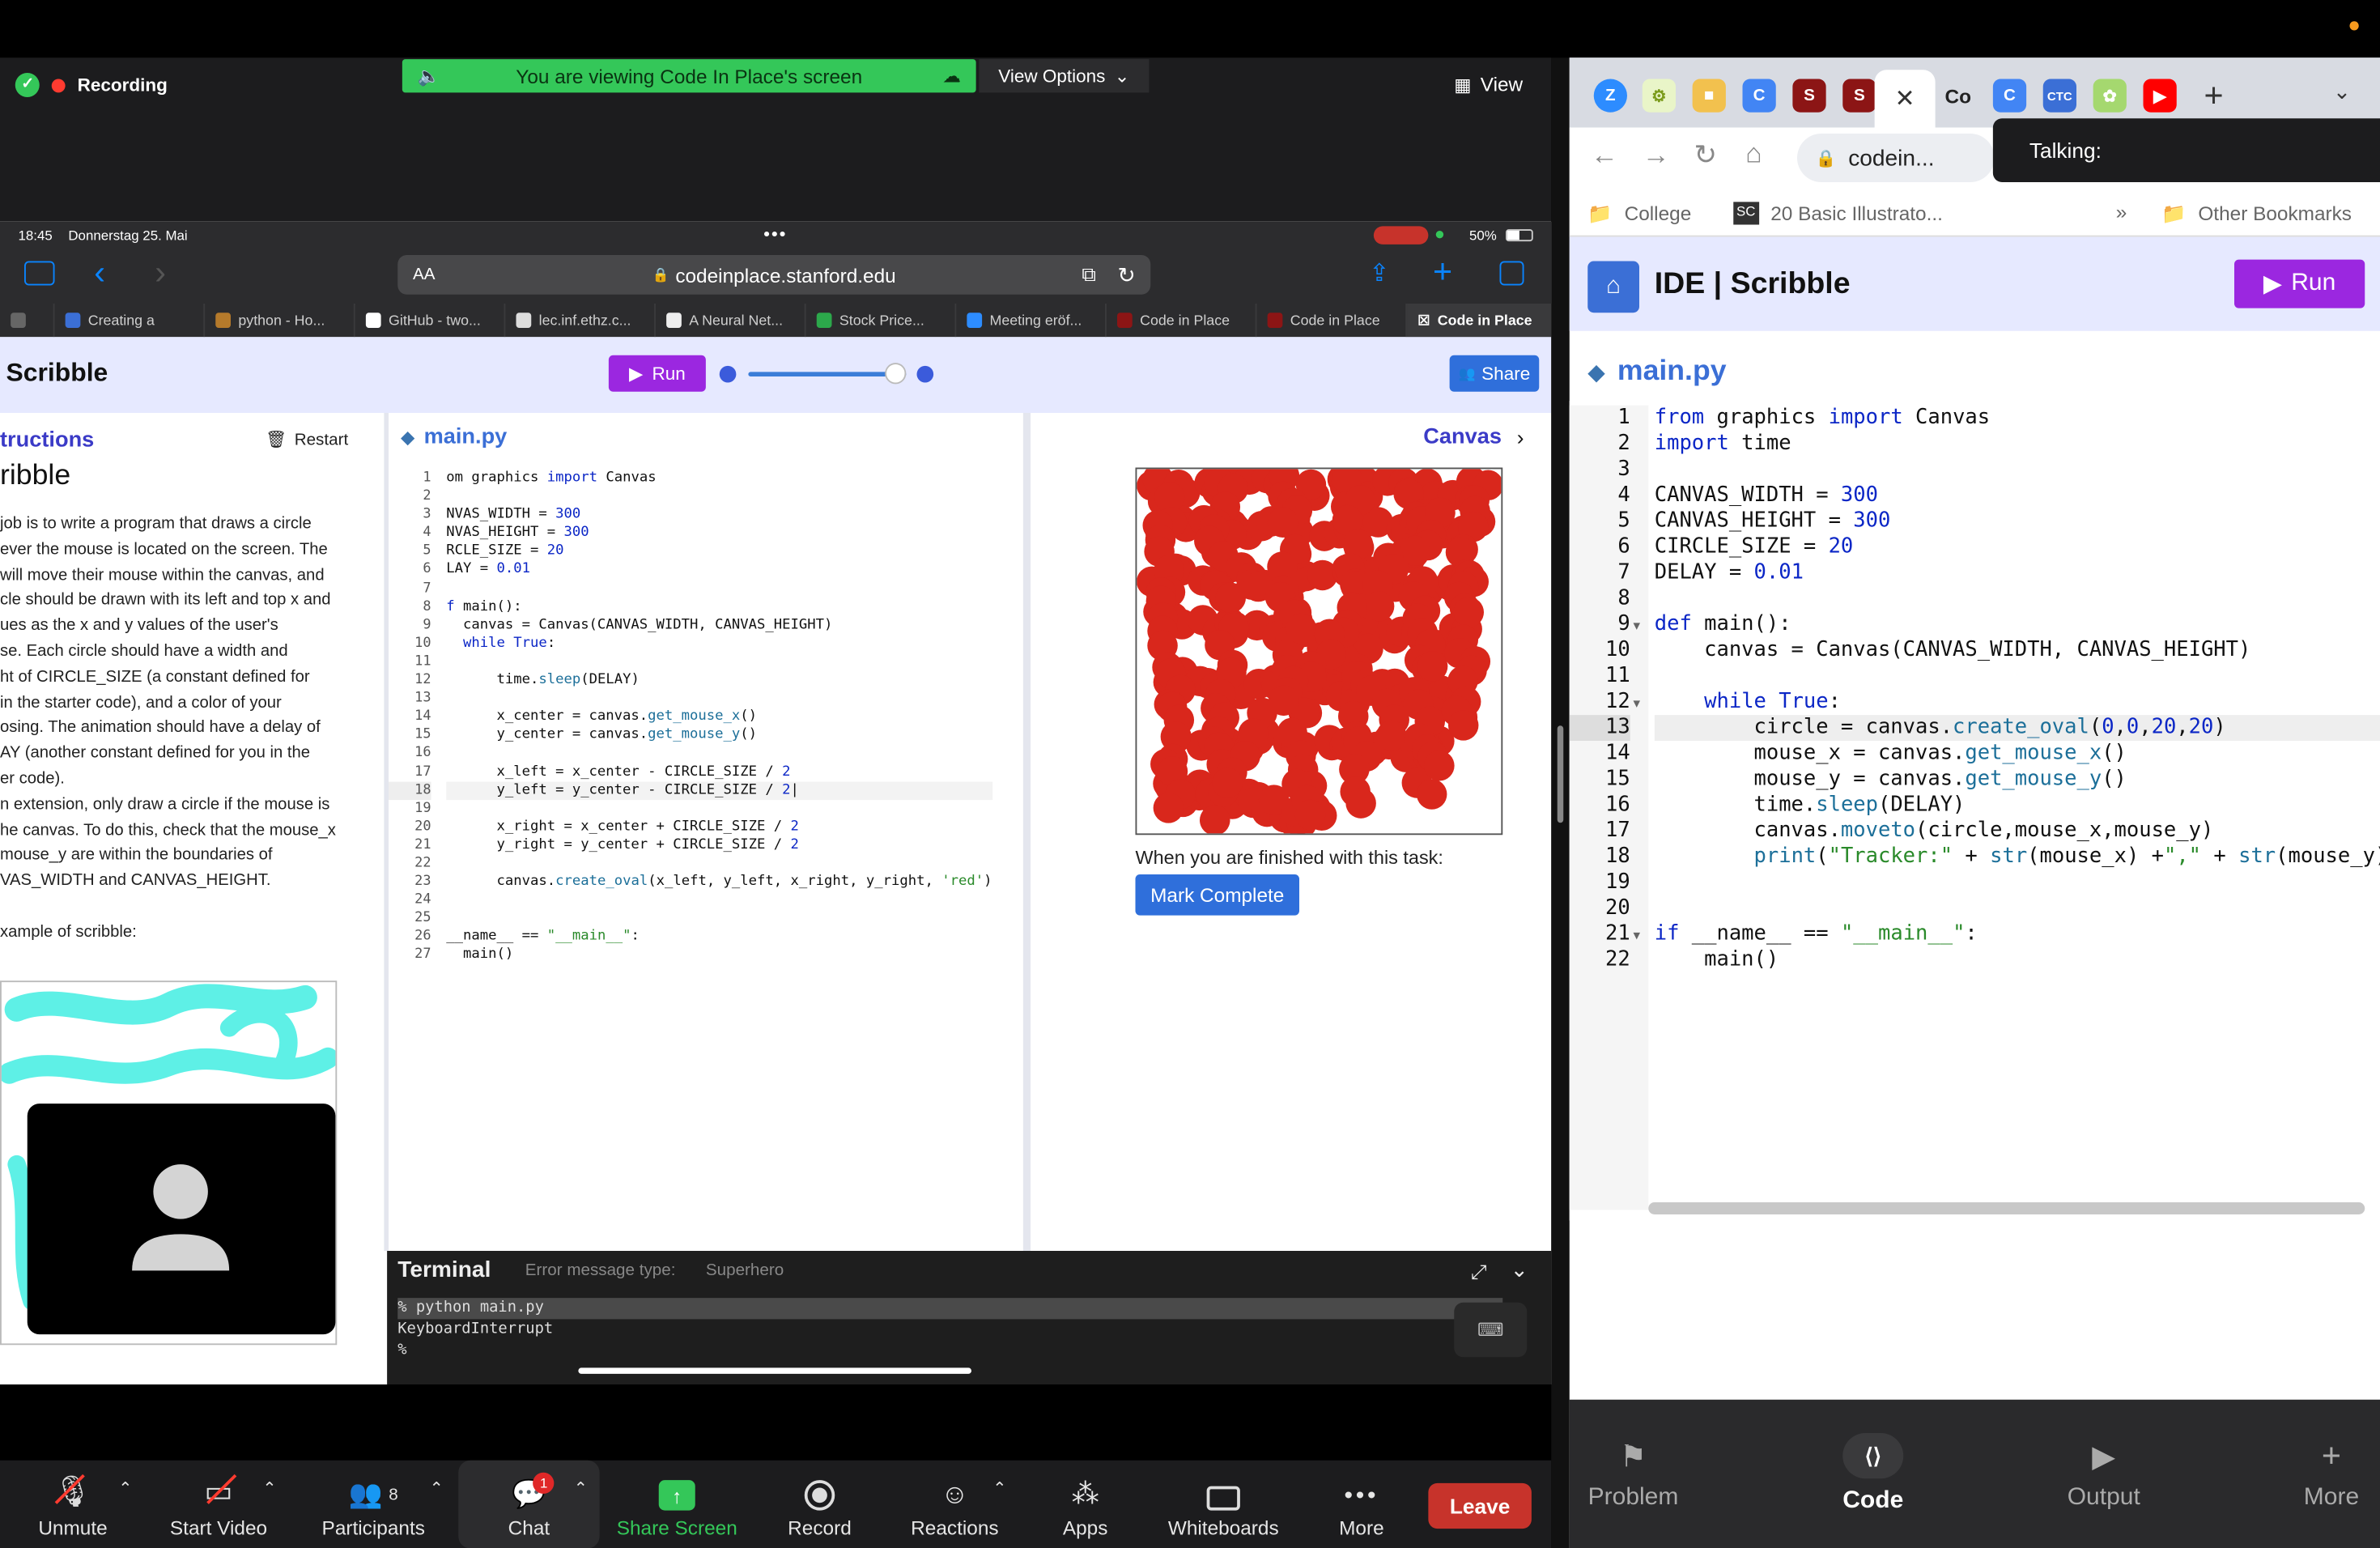 This screenshot has width=2380, height=1548. I want to click on participant-video-tile, so click(181, 1220).